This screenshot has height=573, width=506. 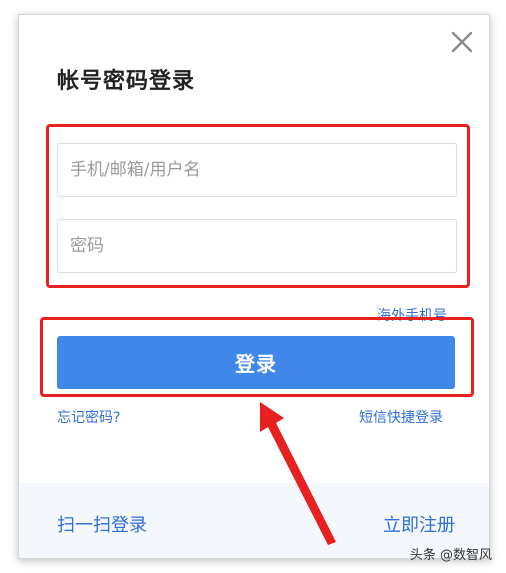 I want to click on login-button: 登录, so click(x=256, y=362).